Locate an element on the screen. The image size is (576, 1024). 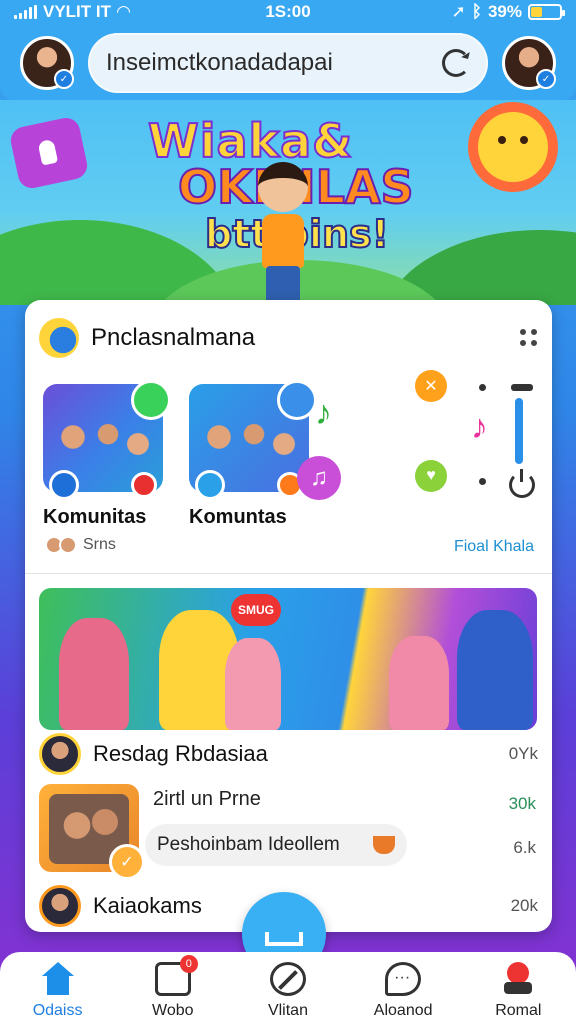
nav-item-games: Romal is located at coordinates (518, 991).